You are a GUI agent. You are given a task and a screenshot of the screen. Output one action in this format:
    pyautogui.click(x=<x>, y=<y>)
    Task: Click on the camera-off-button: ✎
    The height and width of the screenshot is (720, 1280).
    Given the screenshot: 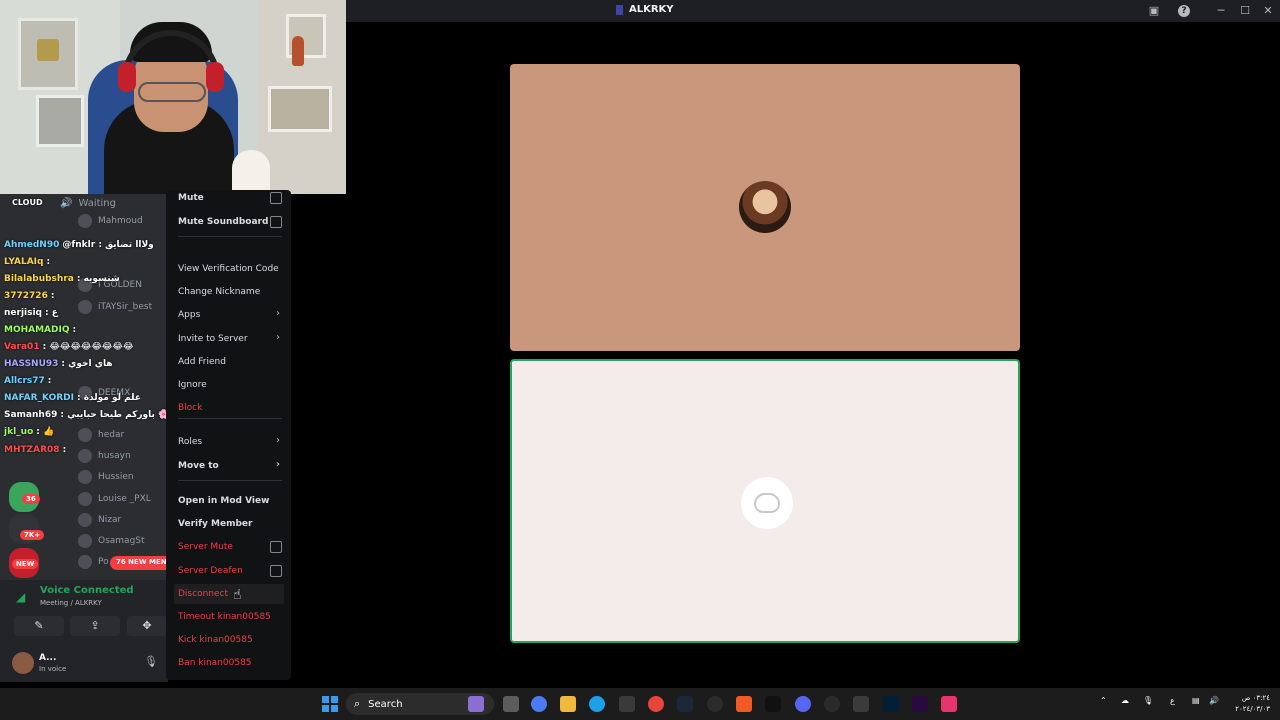 What is the action you would take?
    pyautogui.click(x=39, y=626)
    